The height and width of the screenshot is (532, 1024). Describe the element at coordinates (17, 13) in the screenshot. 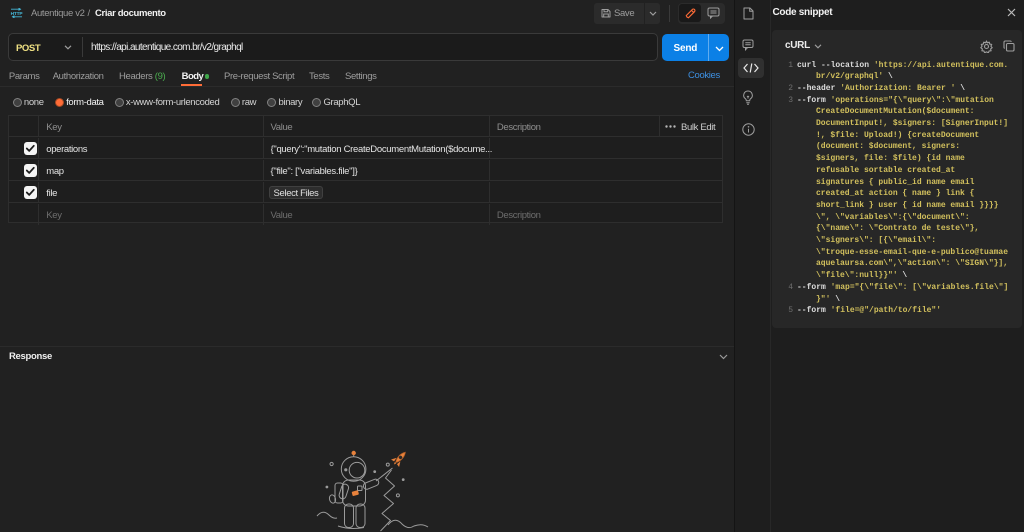

I see `svg-text: HTTP` at that location.